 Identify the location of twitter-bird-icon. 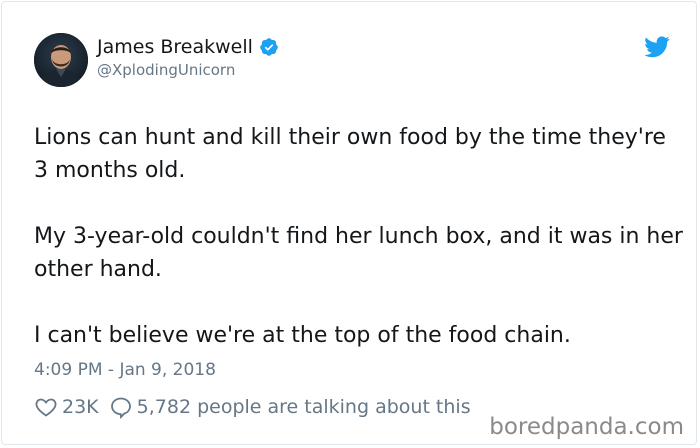
(657, 47).